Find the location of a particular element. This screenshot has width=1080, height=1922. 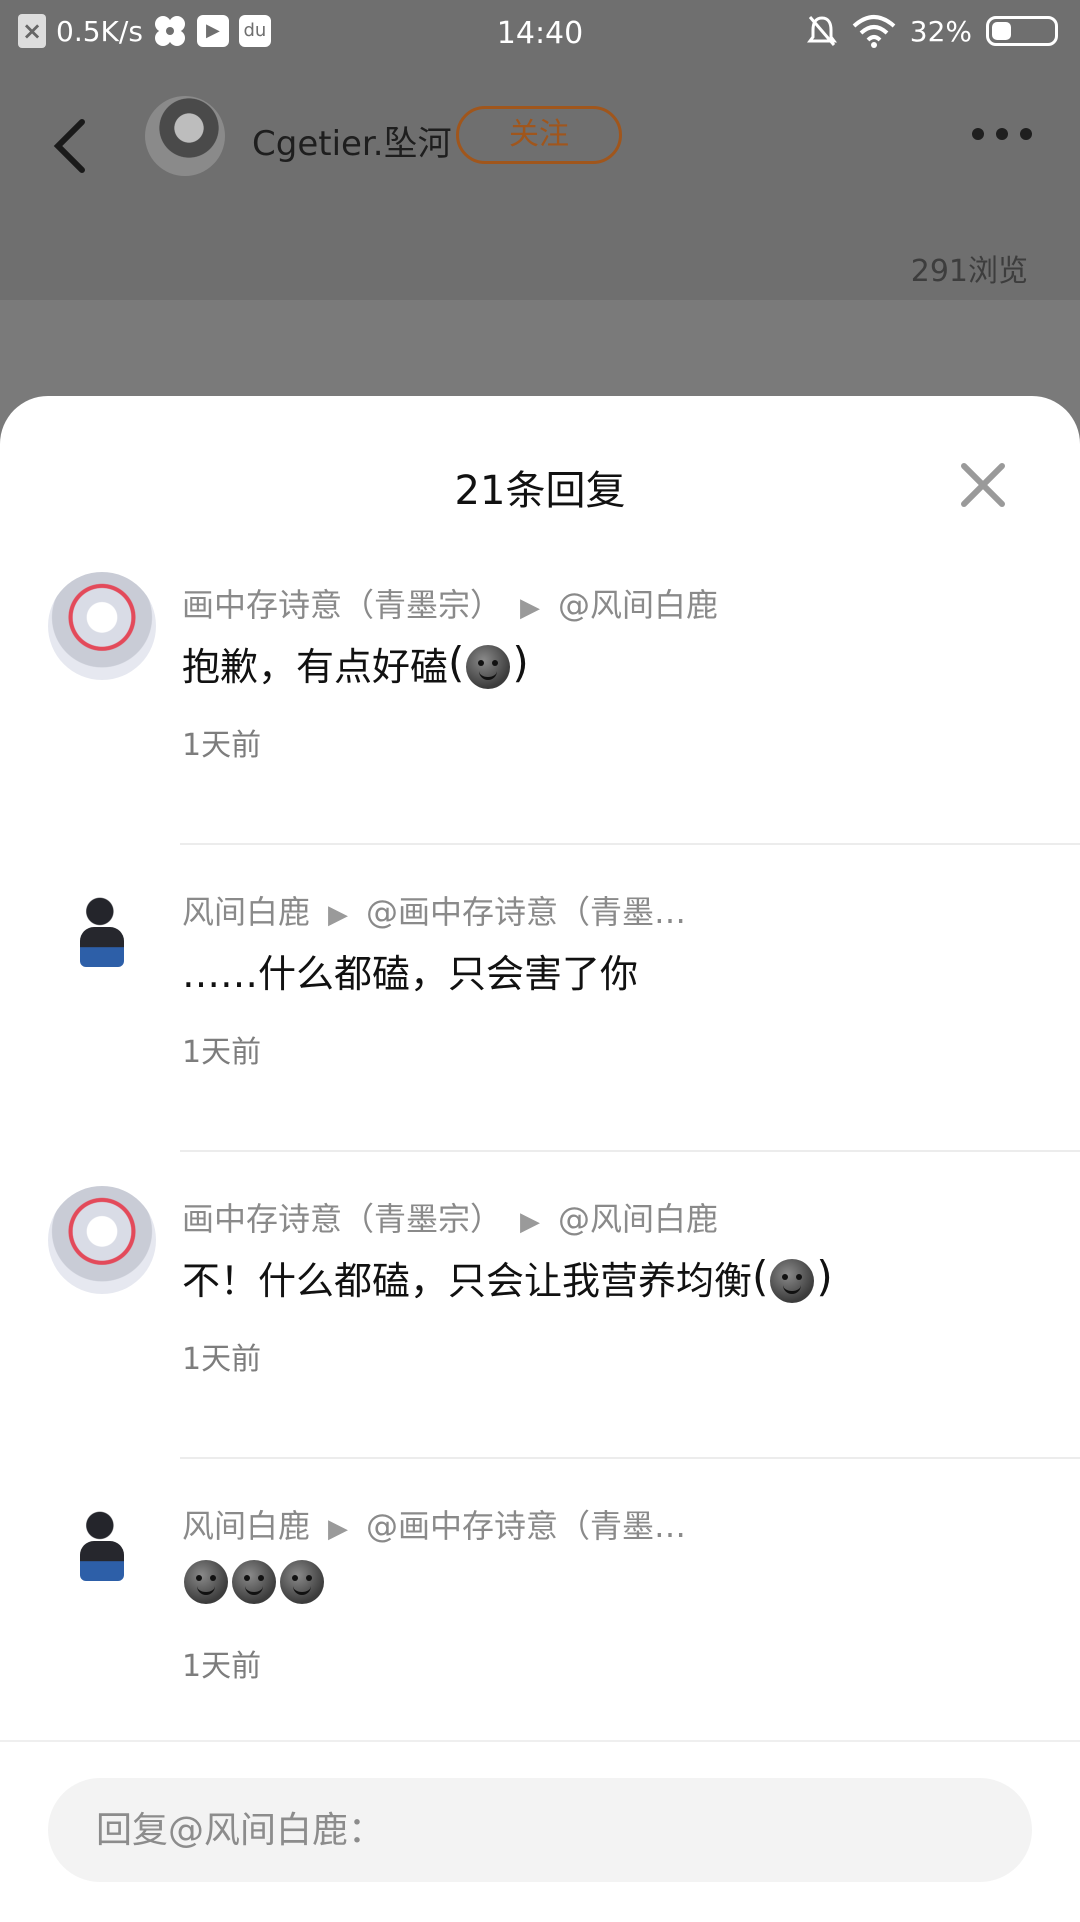

battery-fill is located at coordinates (1001, 31).